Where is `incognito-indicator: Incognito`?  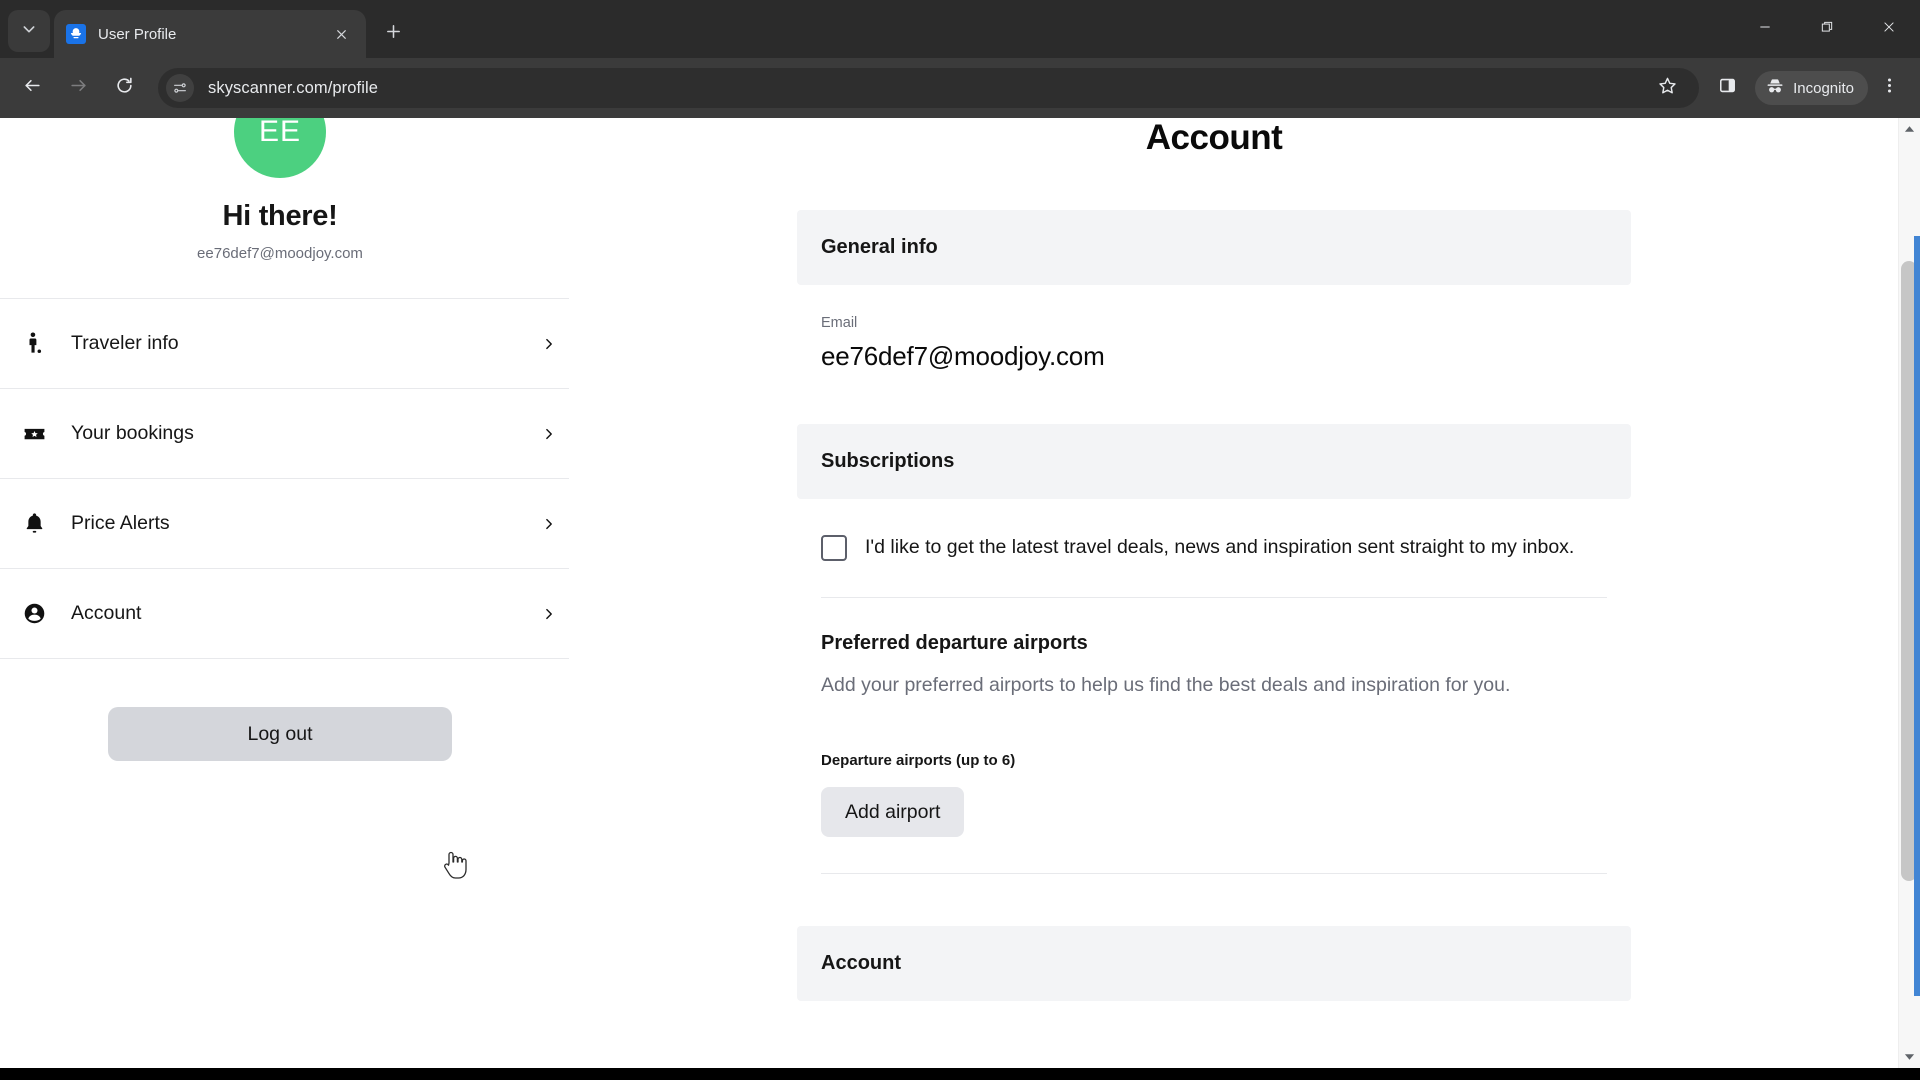 incognito-indicator: Incognito is located at coordinates (1811, 88).